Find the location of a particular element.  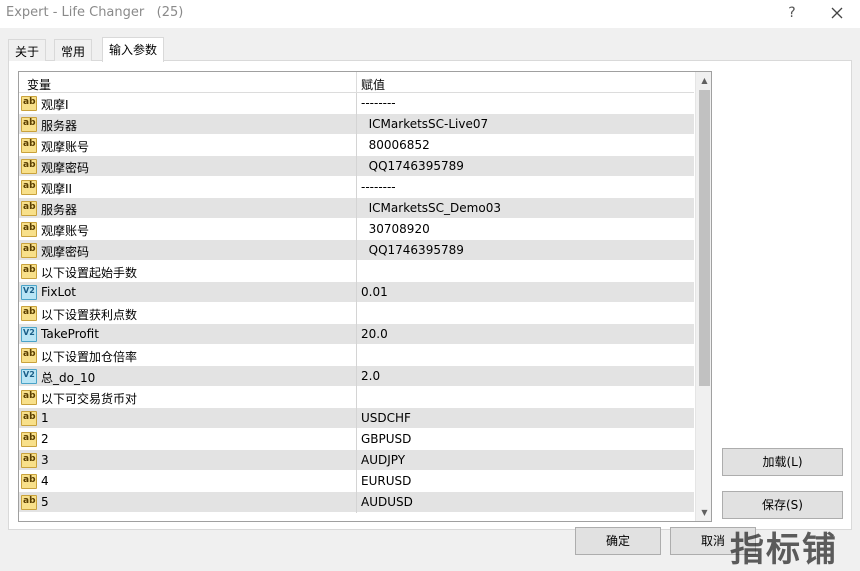

parameter-name: 以下设置加仓倍率 is located at coordinates (89, 357).